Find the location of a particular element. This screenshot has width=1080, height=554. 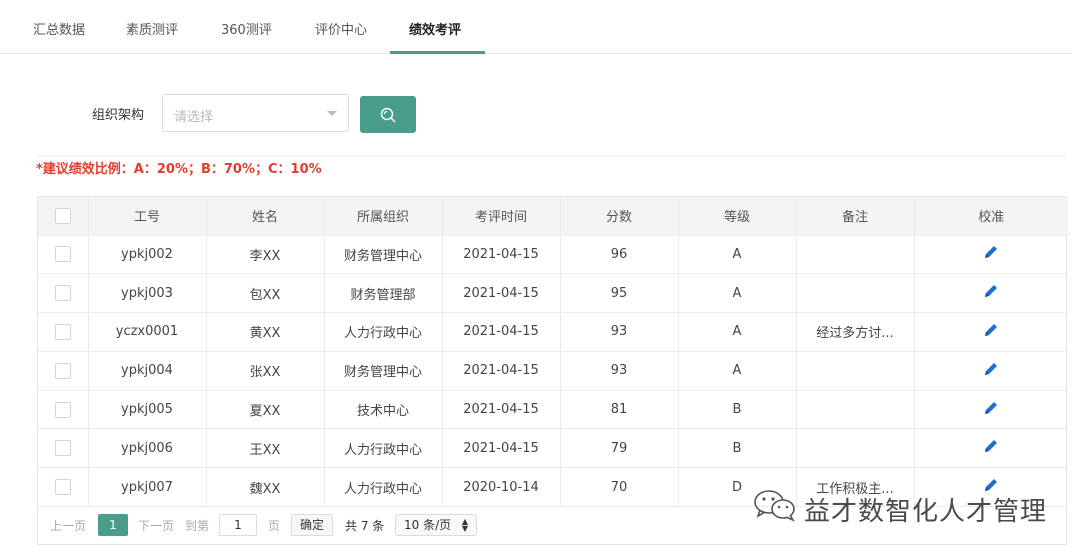

prev-page-button: 上一页 is located at coordinates (68, 525).